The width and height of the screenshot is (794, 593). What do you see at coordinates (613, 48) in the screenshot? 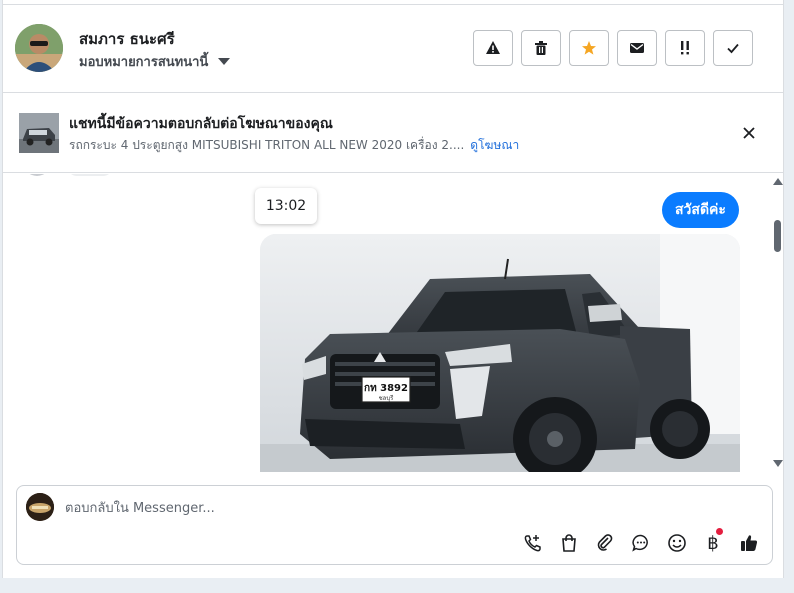
I see `header-actions` at bounding box center [613, 48].